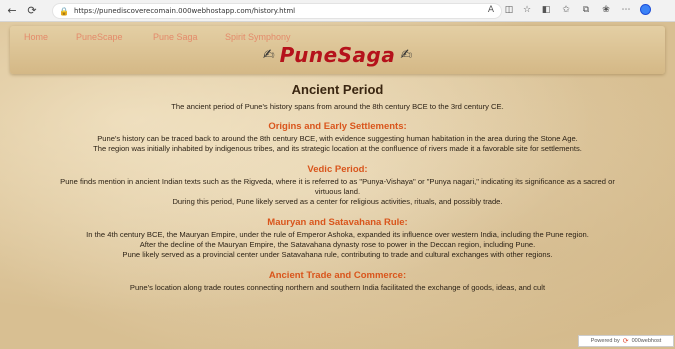 This screenshot has height=349, width=675. I want to click on read-aloud-icon: A, so click(491, 10).